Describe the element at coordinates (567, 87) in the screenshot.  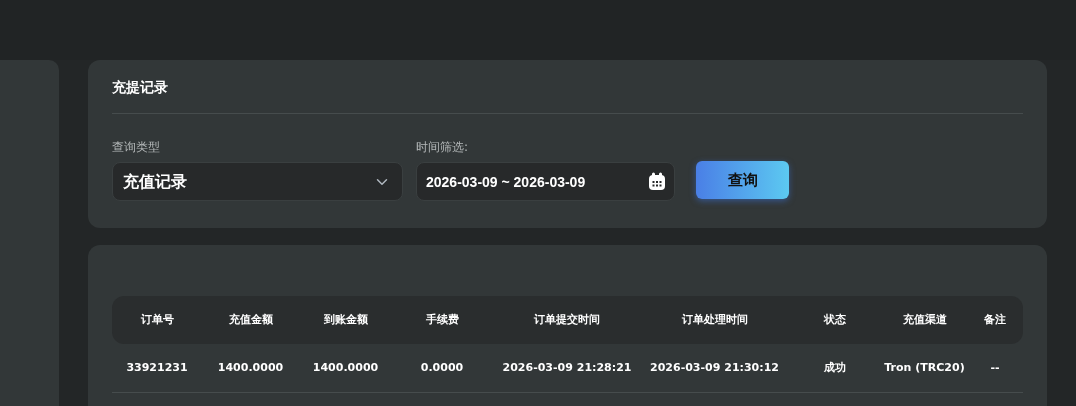
I see `card-title: 充提记录` at that location.